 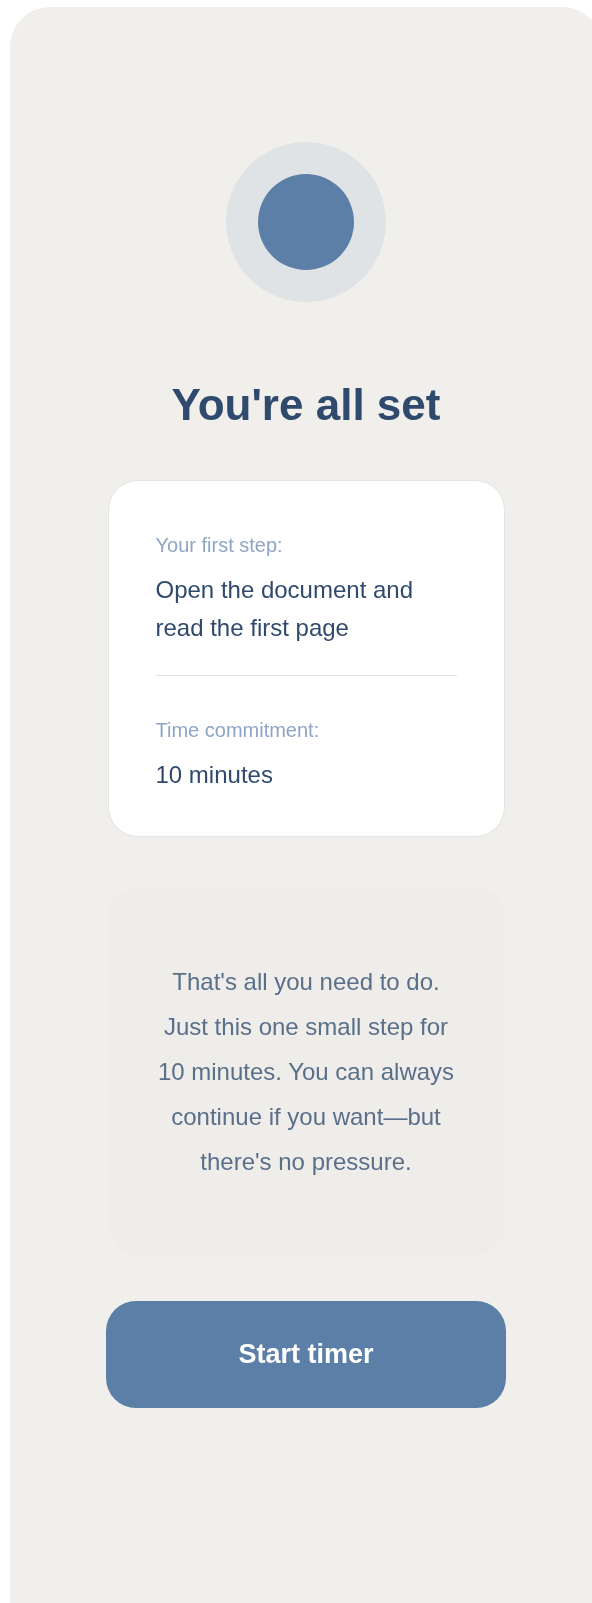 I want to click on detail-value: Open the document and read the first page, so click(x=285, y=609).